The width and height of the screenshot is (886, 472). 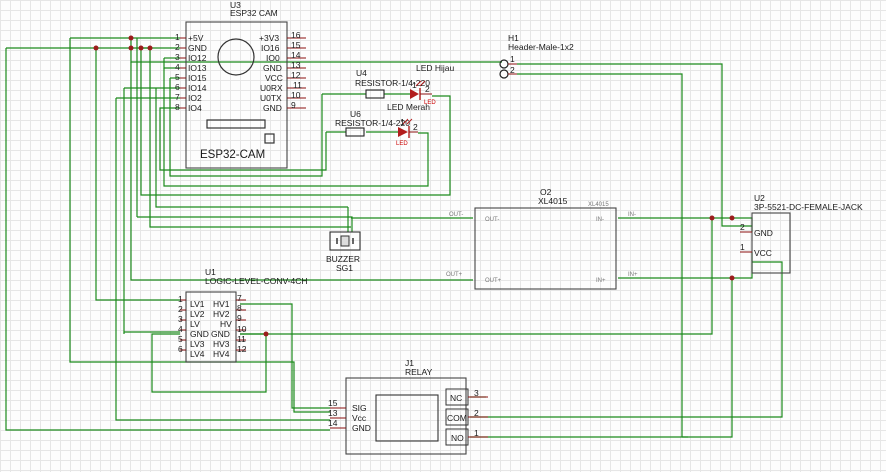 I want to click on relay-pin-name: NO, so click(x=457, y=438).